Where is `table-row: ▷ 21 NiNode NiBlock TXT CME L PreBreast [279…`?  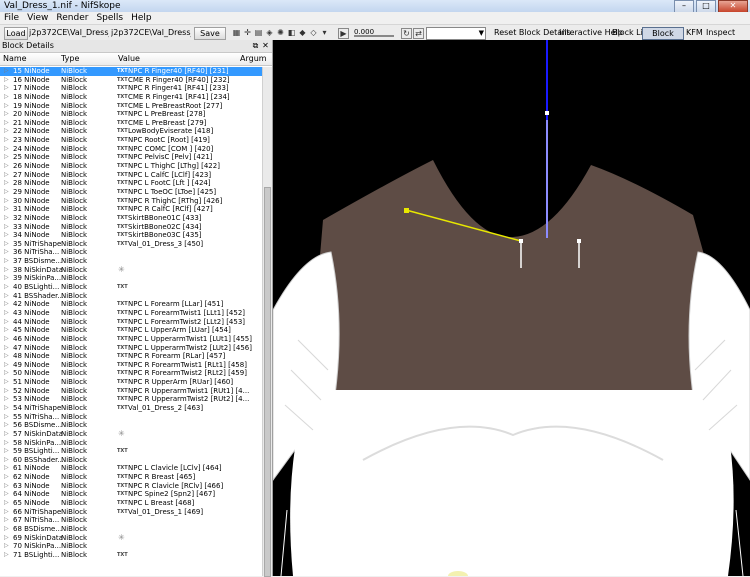 table-row: ▷ 21 NiNode NiBlock TXT CME L PreBreast [279… is located at coordinates (131, 123).